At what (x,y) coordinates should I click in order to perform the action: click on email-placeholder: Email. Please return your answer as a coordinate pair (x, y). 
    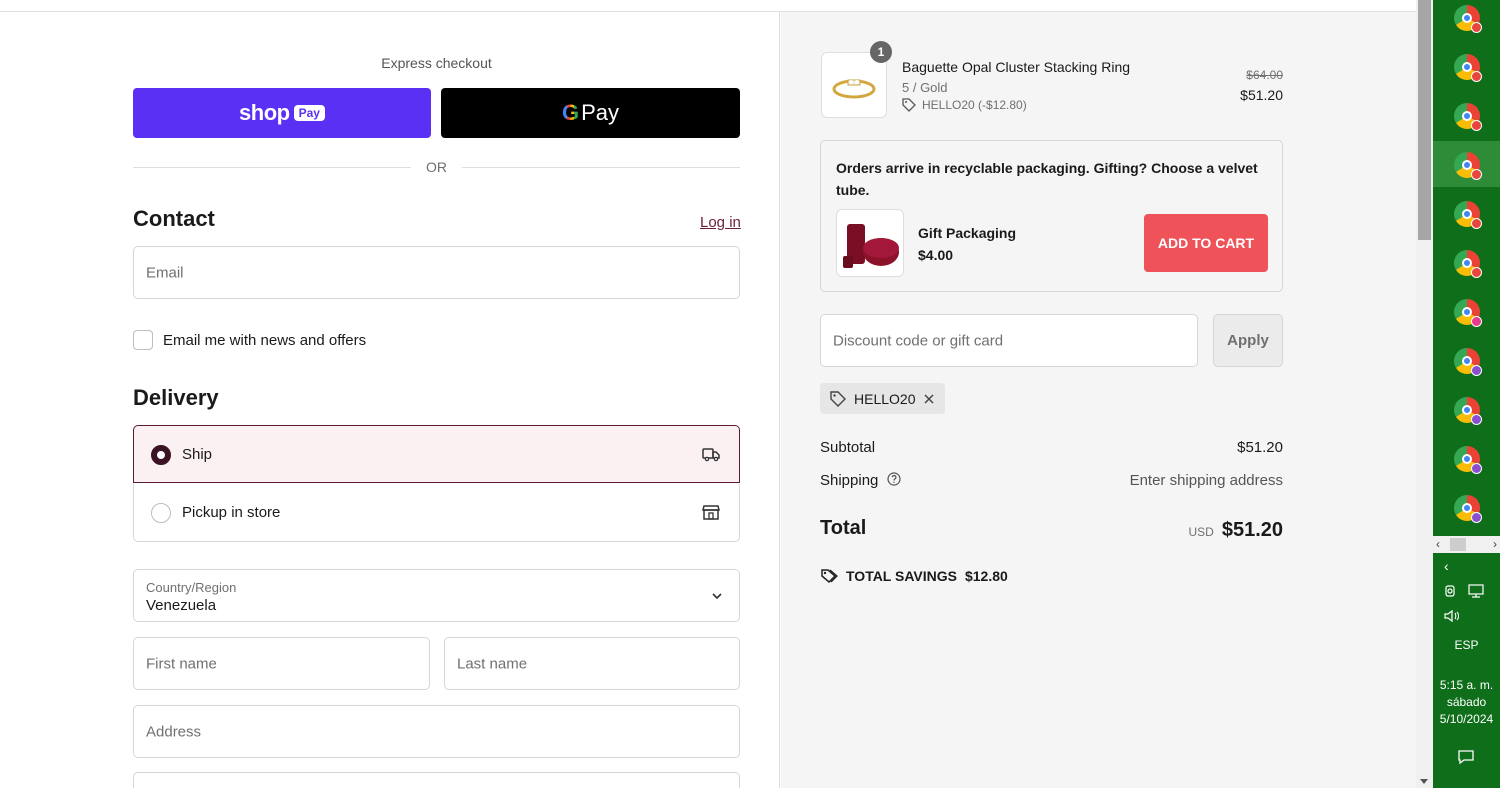
    Looking at the image, I should click on (165, 272).